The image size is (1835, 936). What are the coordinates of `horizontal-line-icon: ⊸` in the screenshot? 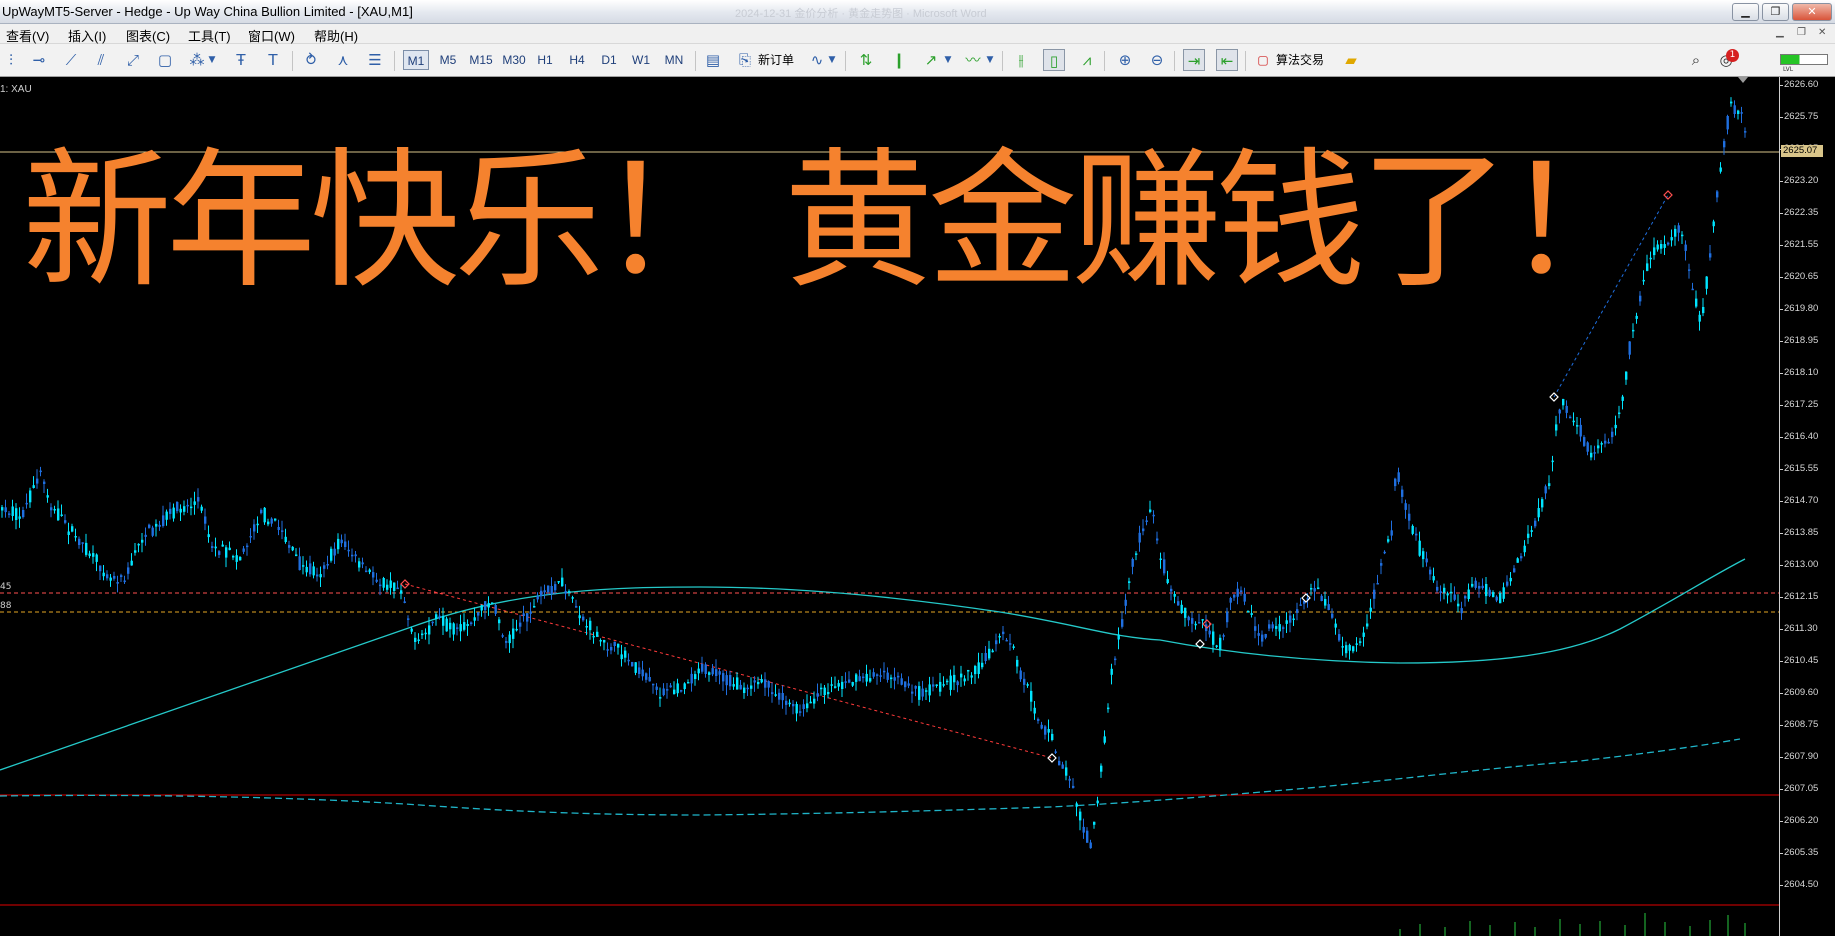 It's located at (39, 60).